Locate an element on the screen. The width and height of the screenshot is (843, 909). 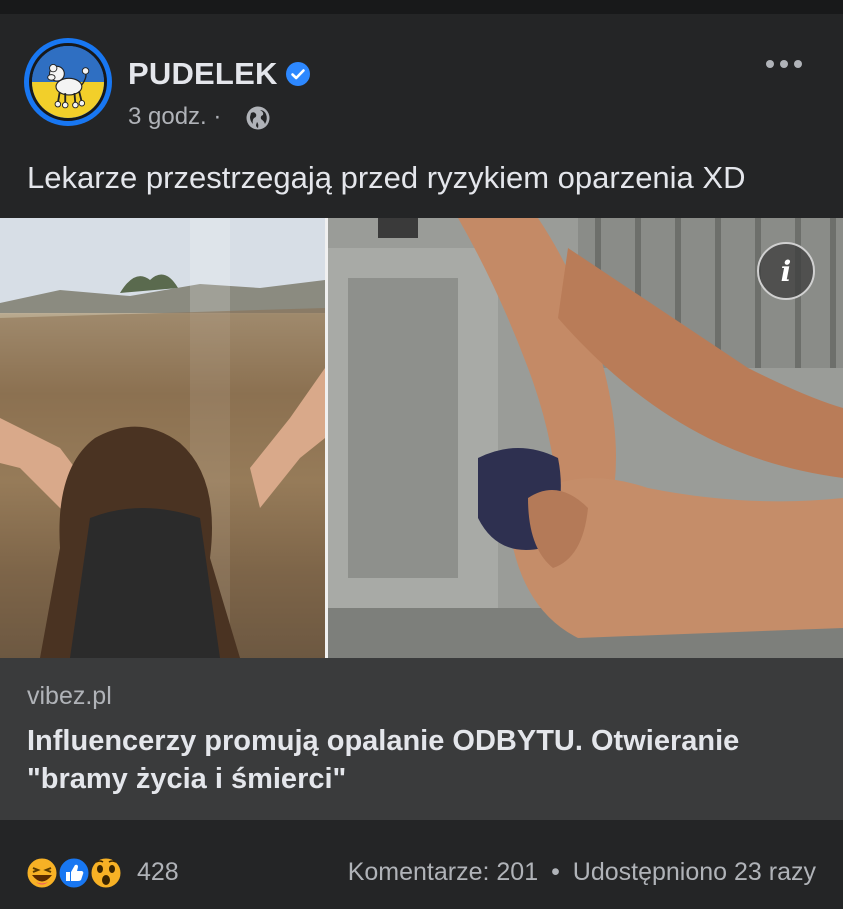
more-options-icon is located at coordinates (784, 64).